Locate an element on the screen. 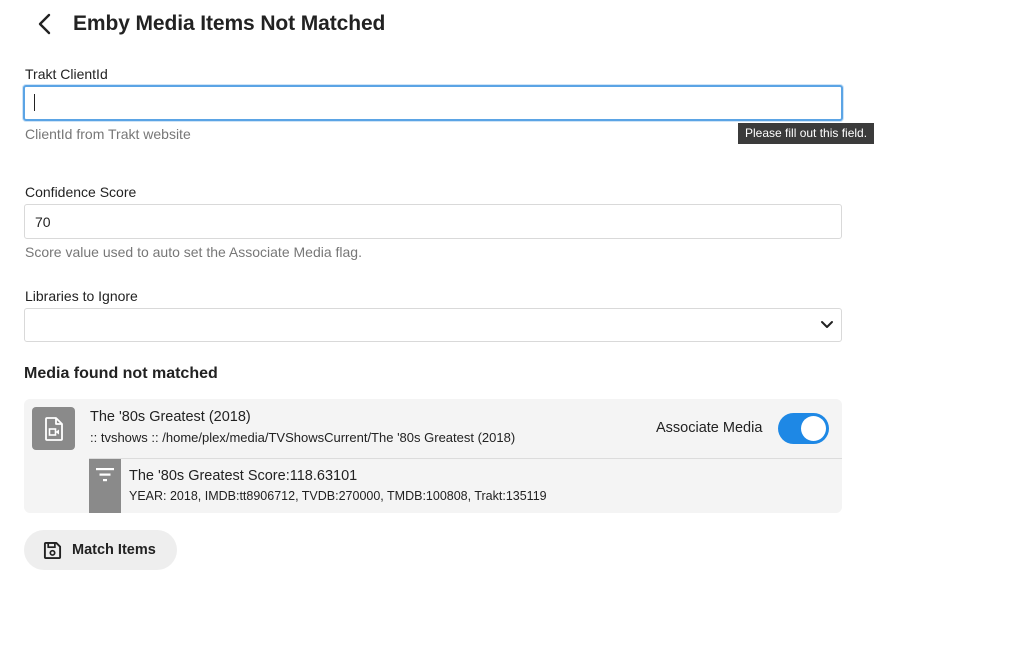 This screenshot has height=653, width=1014. chevron-left-icon is located at coordinates (44, 24).